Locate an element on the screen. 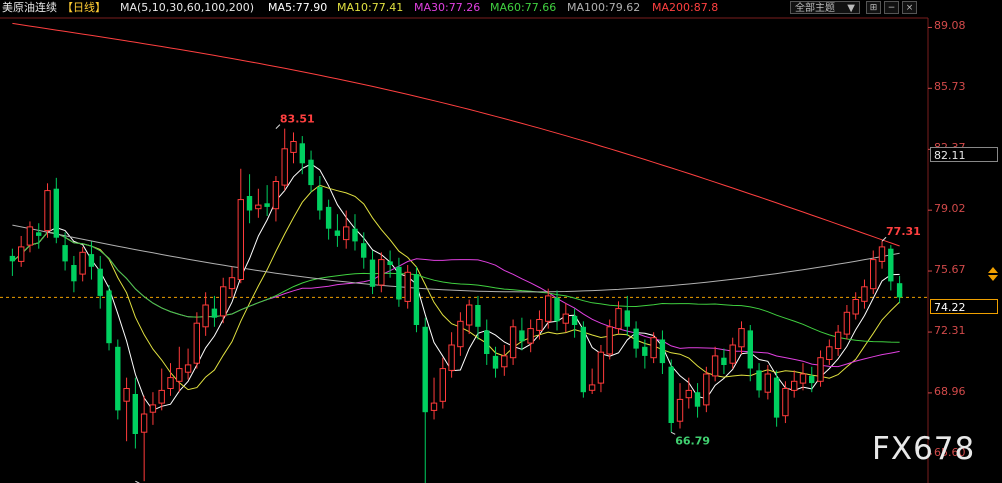 This screenshot has height=483, width=1002. ma100-value: MA100:79.62 is located at coordinates (604, 7).